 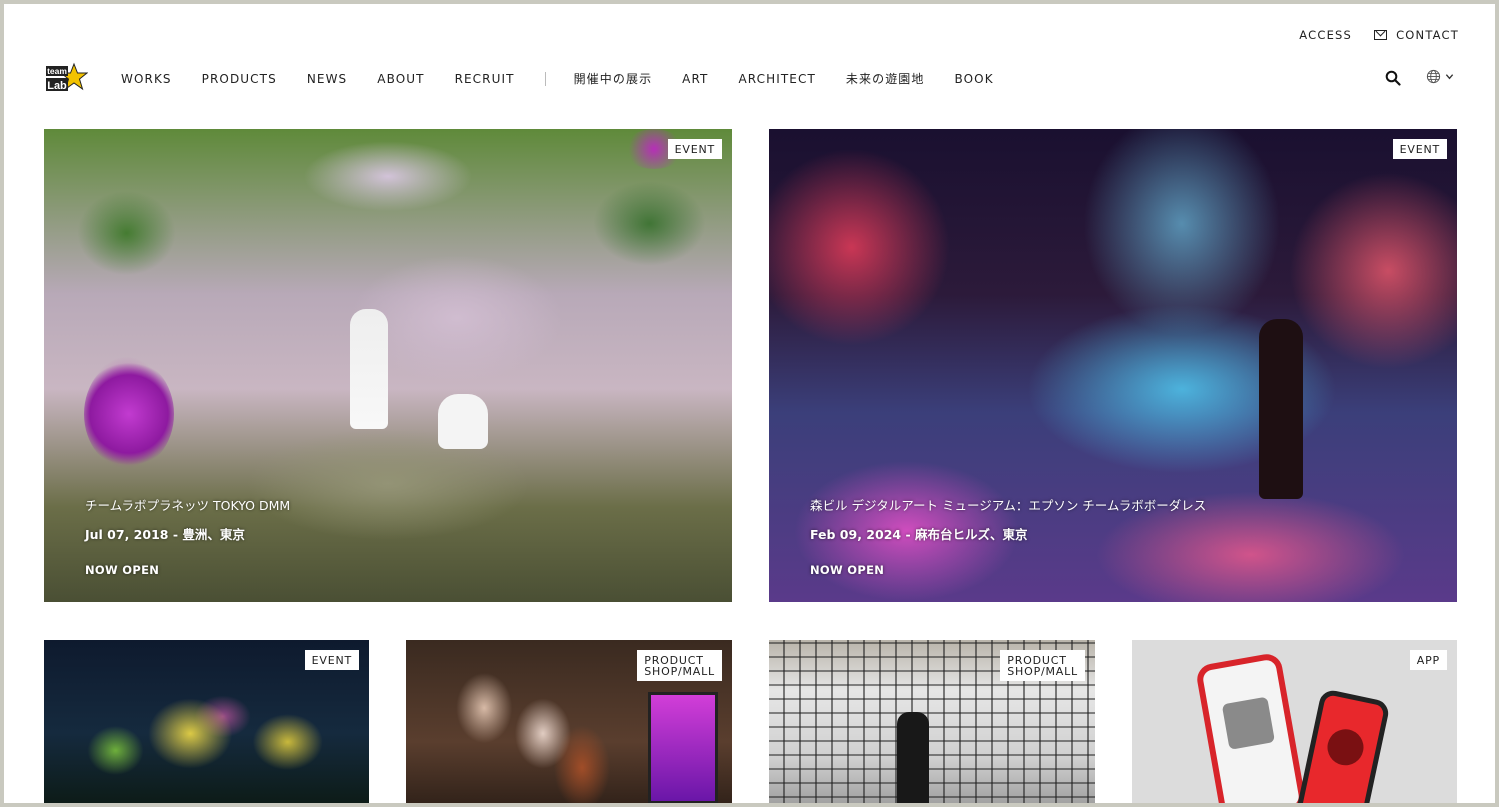 I want to click on card-date: Jul 07, 2018 - 豊洲、東京, so click(x=165, y=534).